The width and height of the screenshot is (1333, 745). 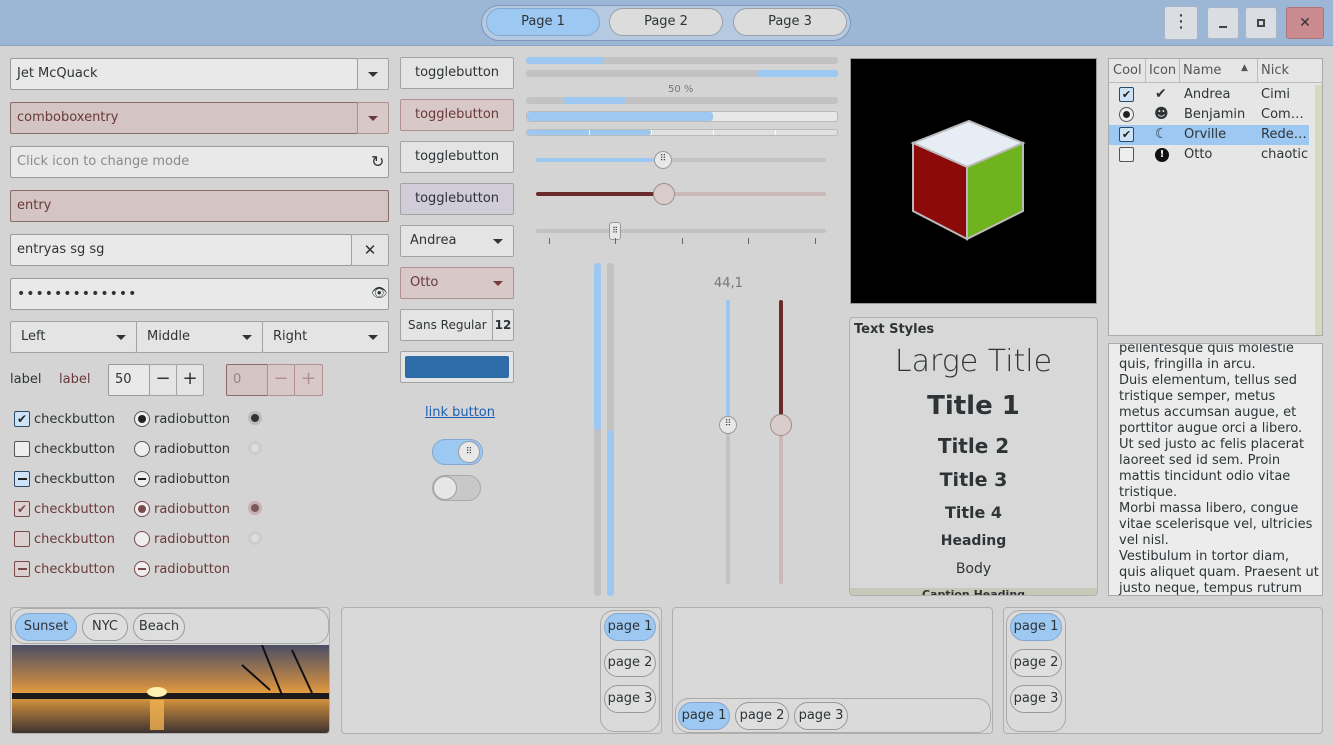 What do you see at coordinates (199, 337) in the screenshot?
I see `combo-middle: Middle` at bounding box center [199, 337].